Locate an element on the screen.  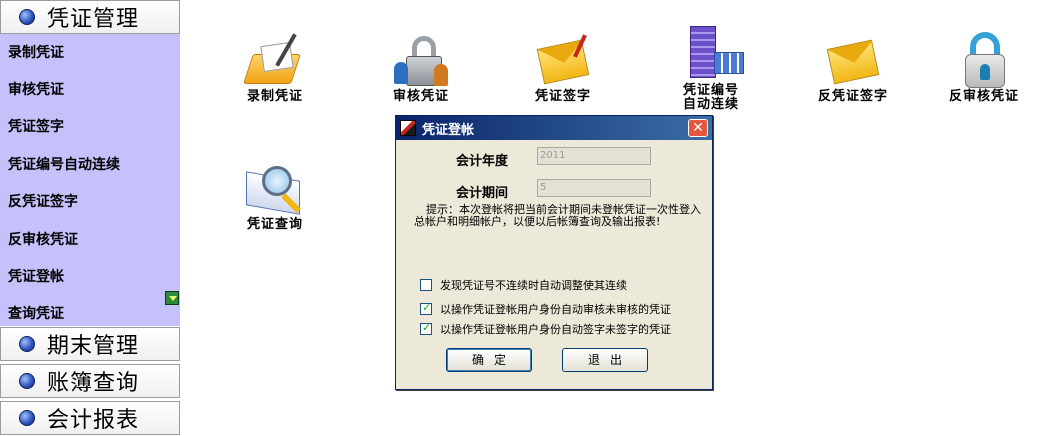
option-label: 以操作凭证登帐用户身份自动签字未签字的凭证 is located at coordinates (555, 329).